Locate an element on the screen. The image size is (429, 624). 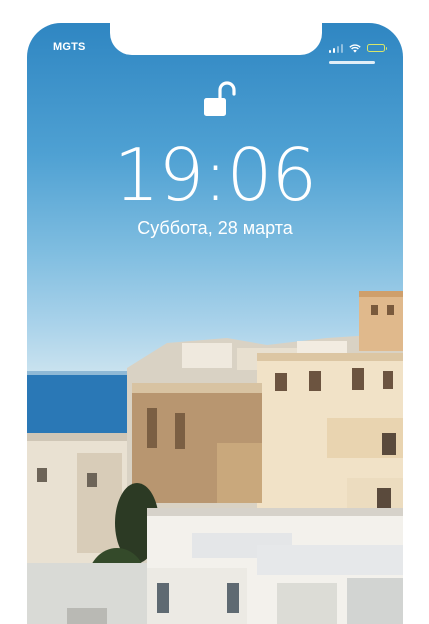
carrier-name: MGTS is located at coordinates (69, 47).